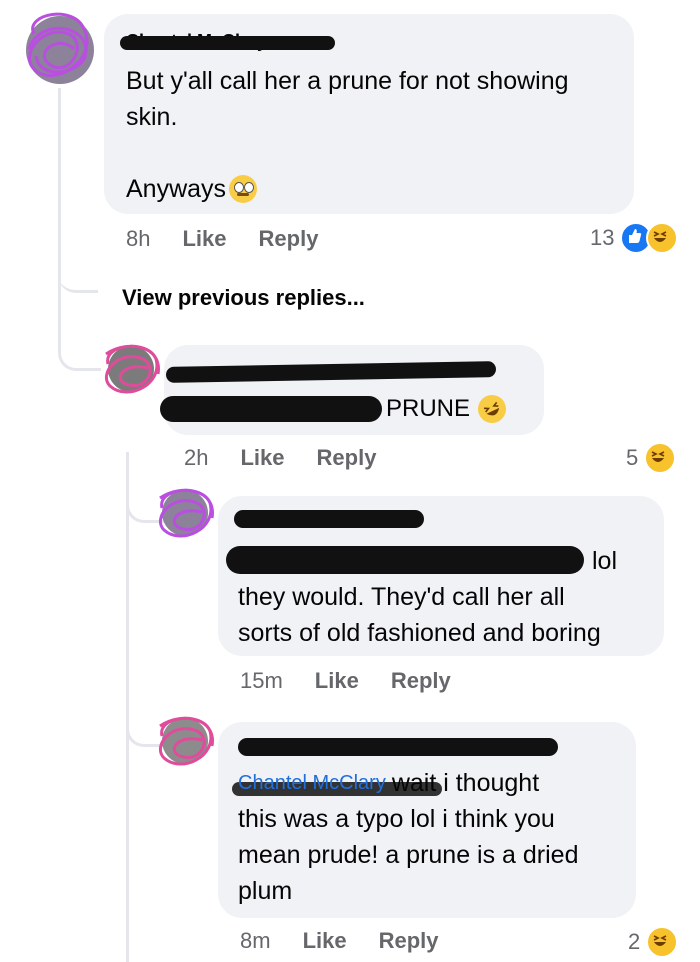 The image size is (700, 962). What do you see at coordinates (243, 189) in the screenshot?
I see `eye-roll-emoji-icon` at bounding box center [243, 189].